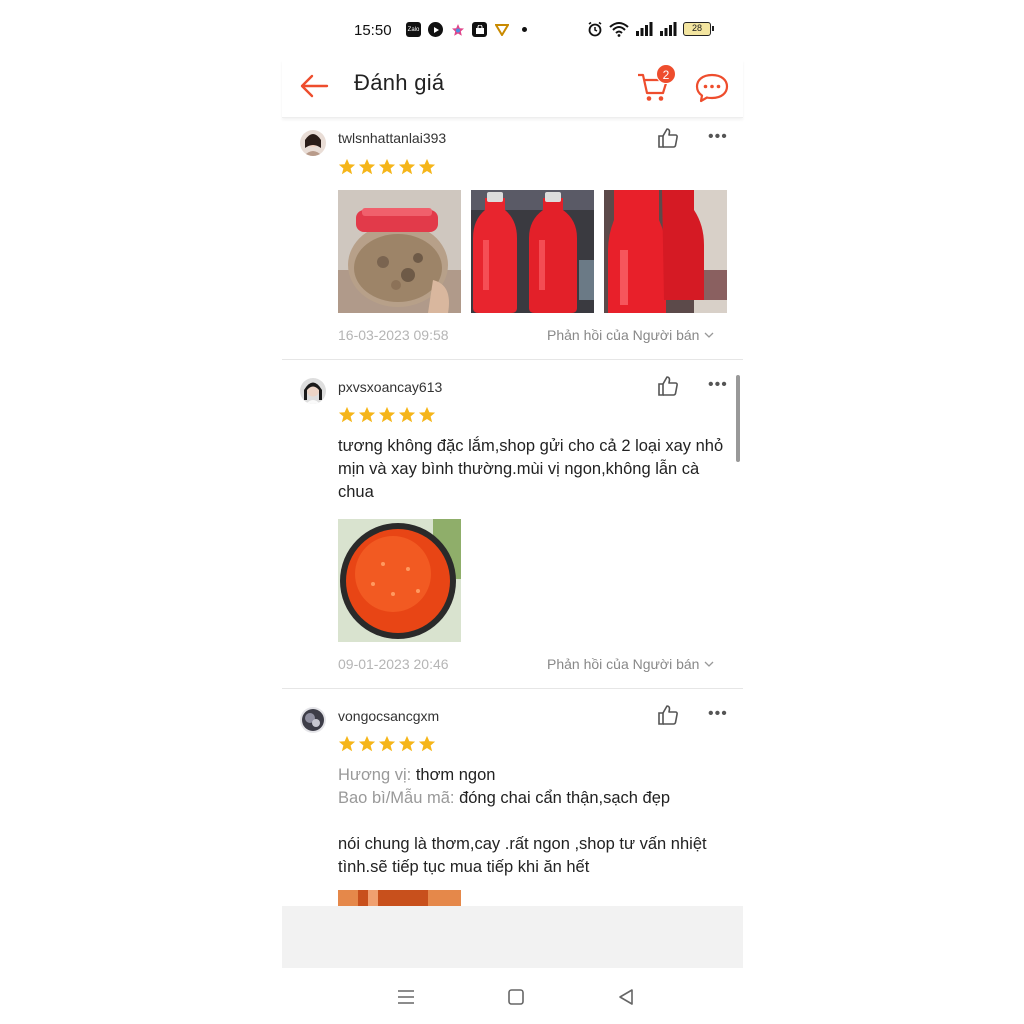  Describe the element at coordinates (466, 29) in the screenshot. I see `status-app-icons: Zalo` at that location.